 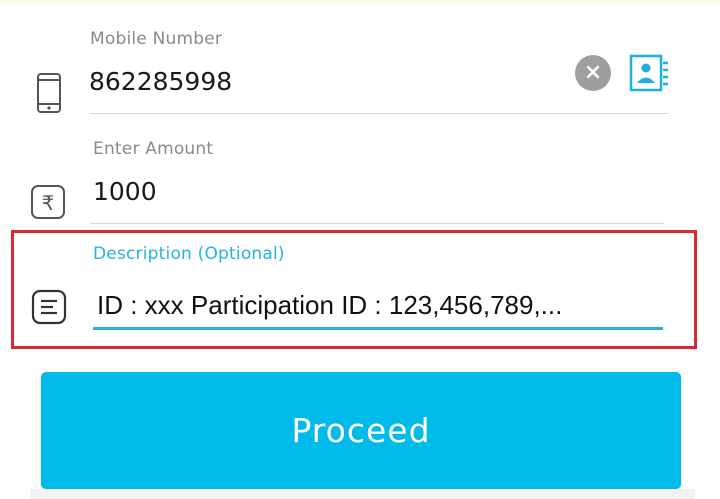 I want to click on mobile-number-label: Mobile Number, so click(x=156, y=39).